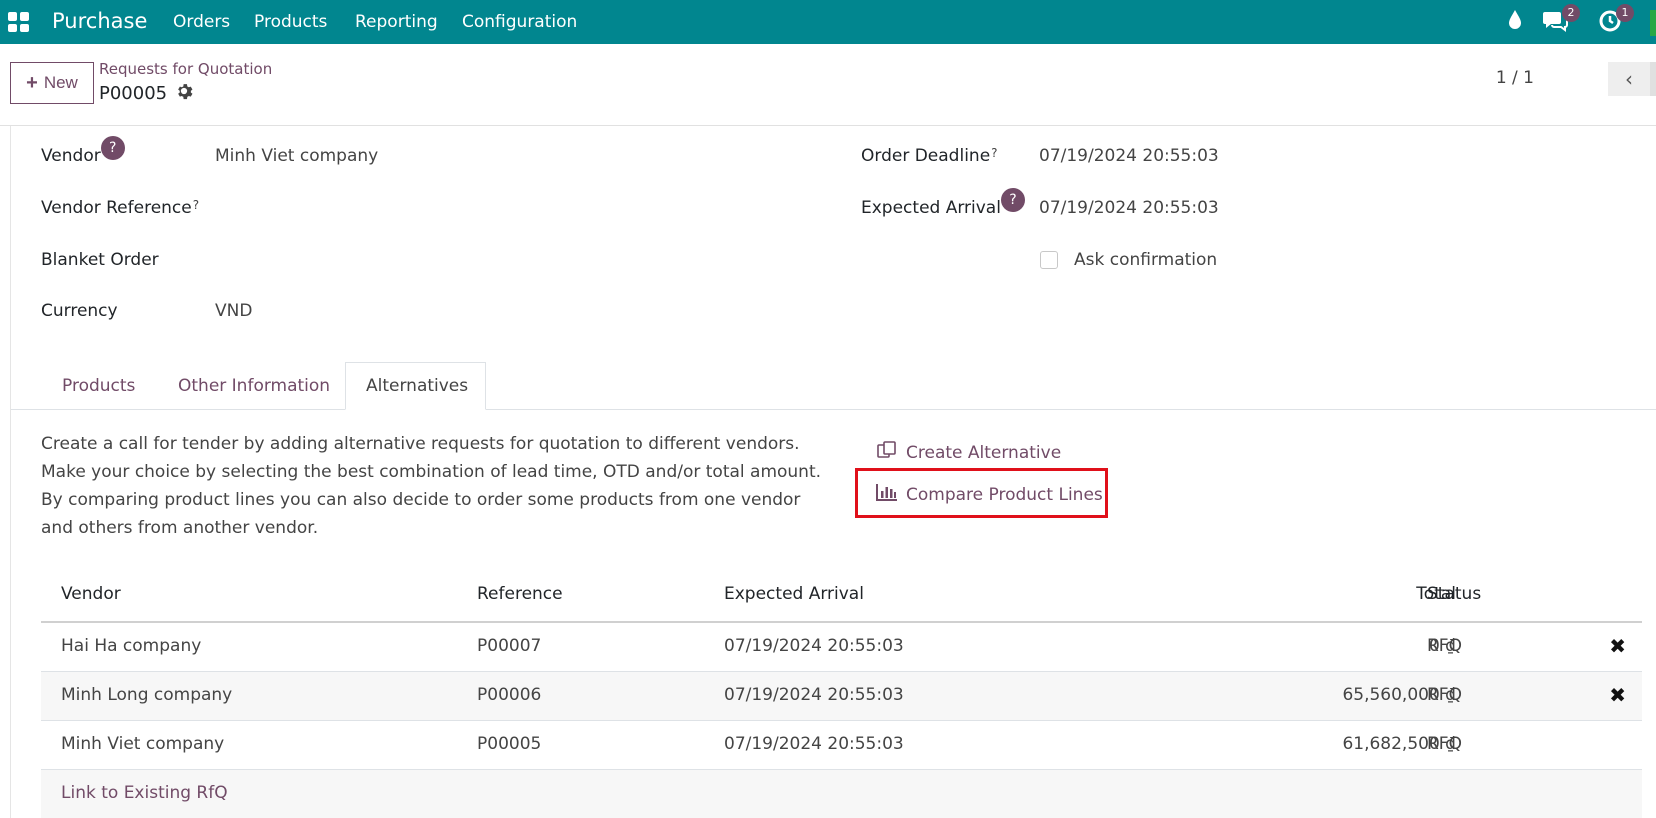  I want to click on menu-products: Products, so click(290, 22).